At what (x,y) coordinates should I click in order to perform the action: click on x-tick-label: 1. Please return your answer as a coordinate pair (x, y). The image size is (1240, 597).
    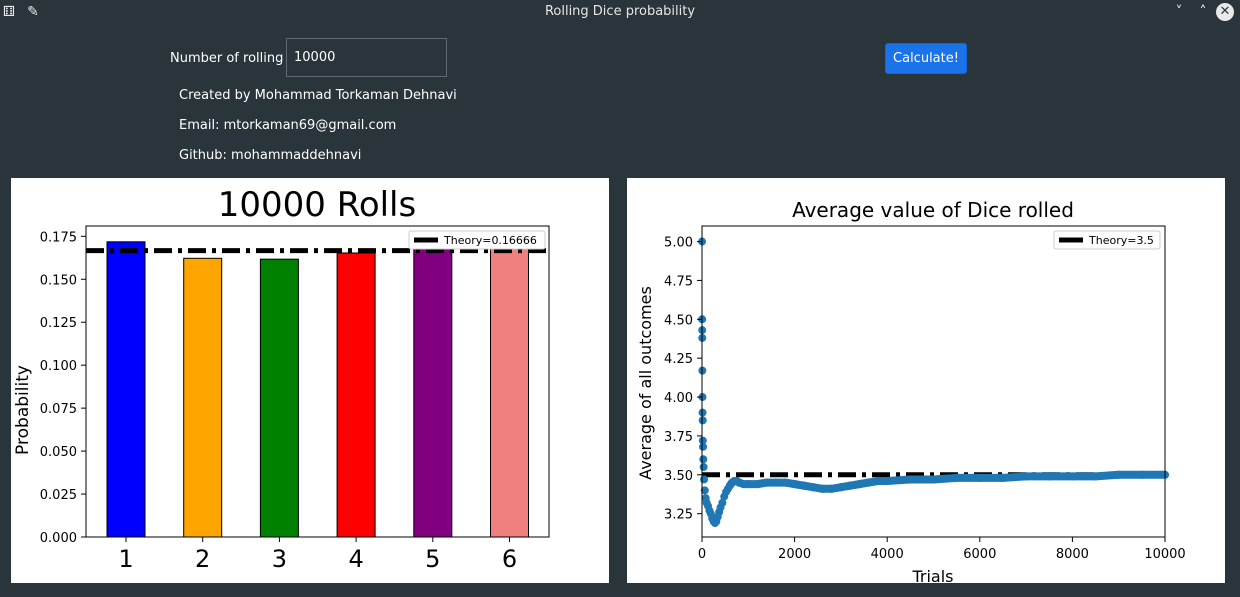
    Looking at the image, I should click on (125, 559).